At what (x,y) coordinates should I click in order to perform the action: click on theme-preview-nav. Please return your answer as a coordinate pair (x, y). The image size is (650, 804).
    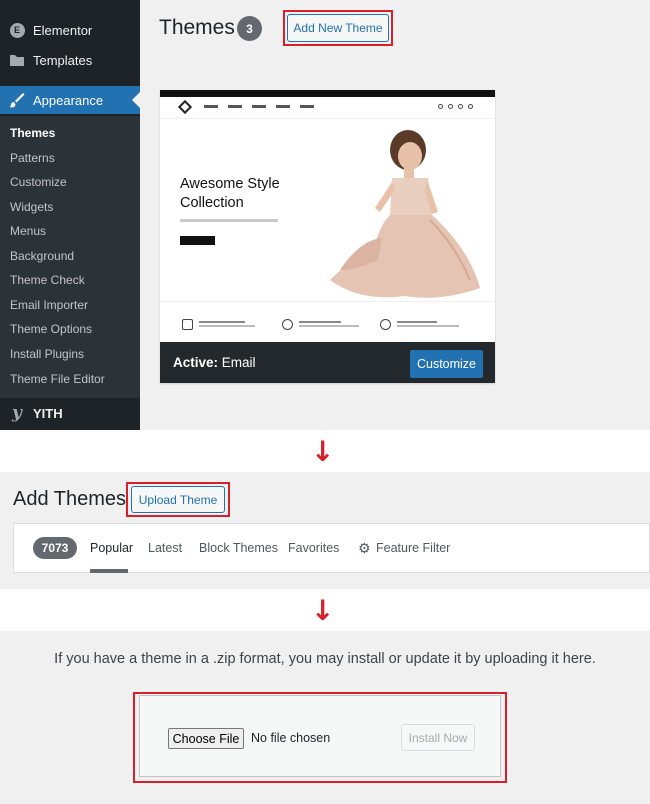
    Looking at the image, I should click on (327, 108).